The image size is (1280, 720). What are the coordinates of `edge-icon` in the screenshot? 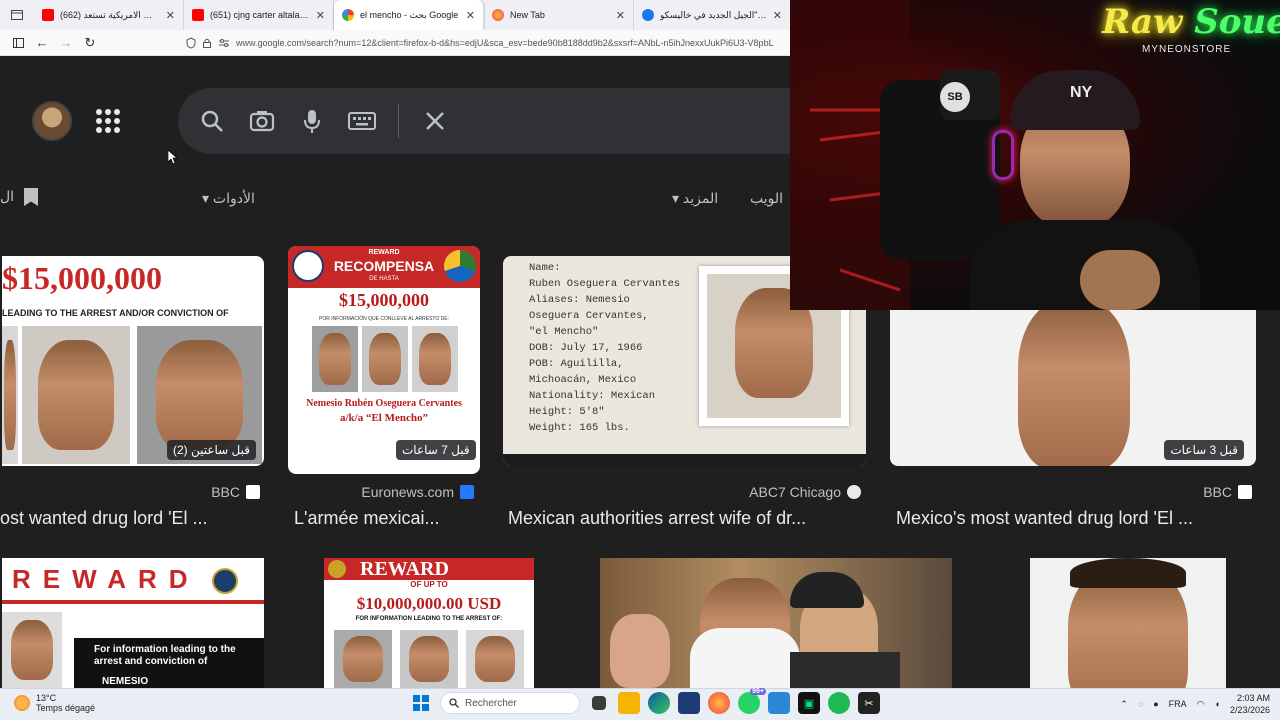 It's located at (659, 703).